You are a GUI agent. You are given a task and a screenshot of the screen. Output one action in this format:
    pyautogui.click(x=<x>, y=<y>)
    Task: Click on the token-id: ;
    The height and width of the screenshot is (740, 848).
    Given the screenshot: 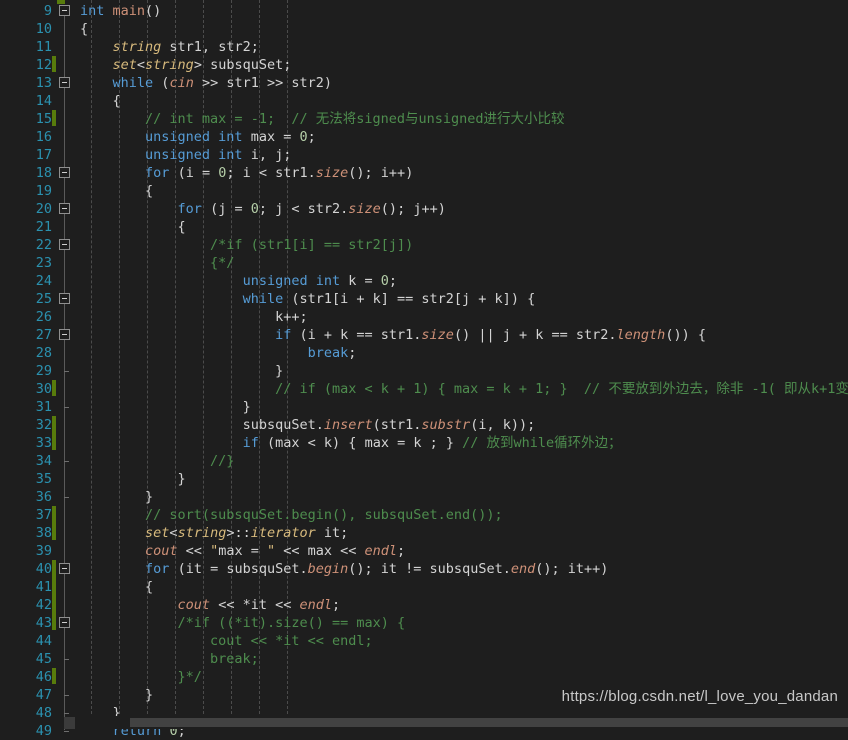 What is the action you would take?
    pyautogui.click(x=336, y=605)
    